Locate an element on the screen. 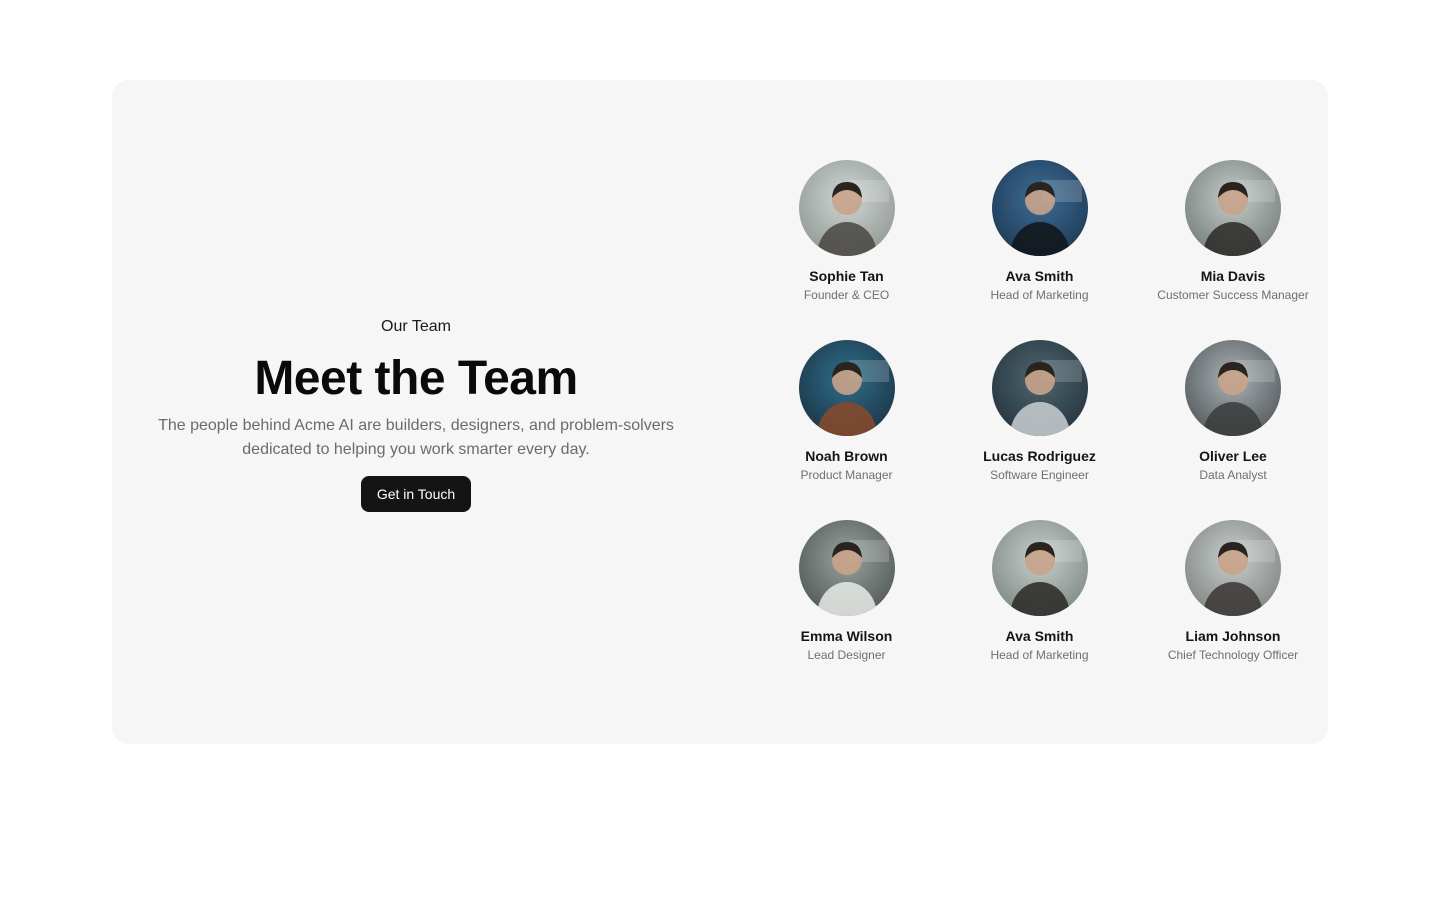 This screenshot has width=1440, height=900. team-member-card: Liam Johnson Chief Technology Officer is located at coordinates (1233, 610).